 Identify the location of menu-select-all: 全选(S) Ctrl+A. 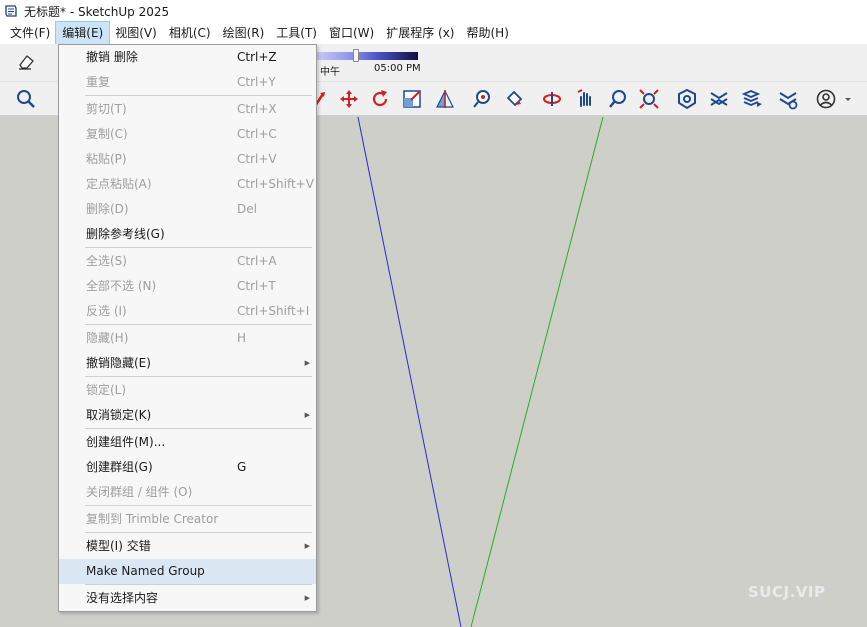
(187, 261).